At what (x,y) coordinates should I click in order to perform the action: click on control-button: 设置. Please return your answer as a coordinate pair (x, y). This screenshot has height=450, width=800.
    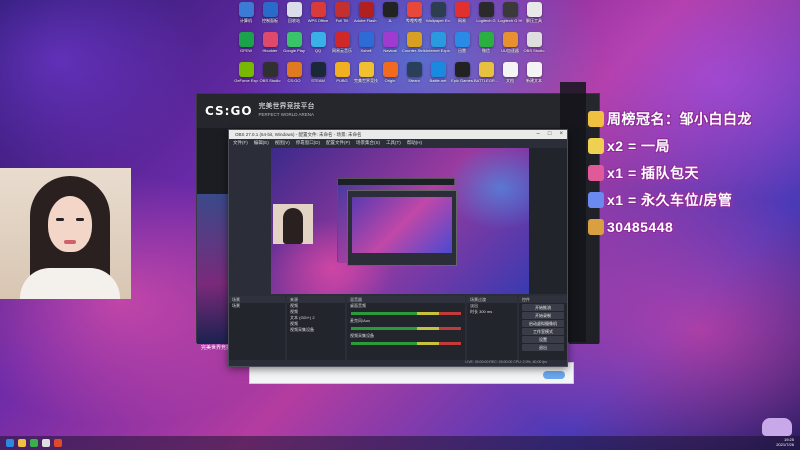
    Looking at the image, I should click on (543, 339).